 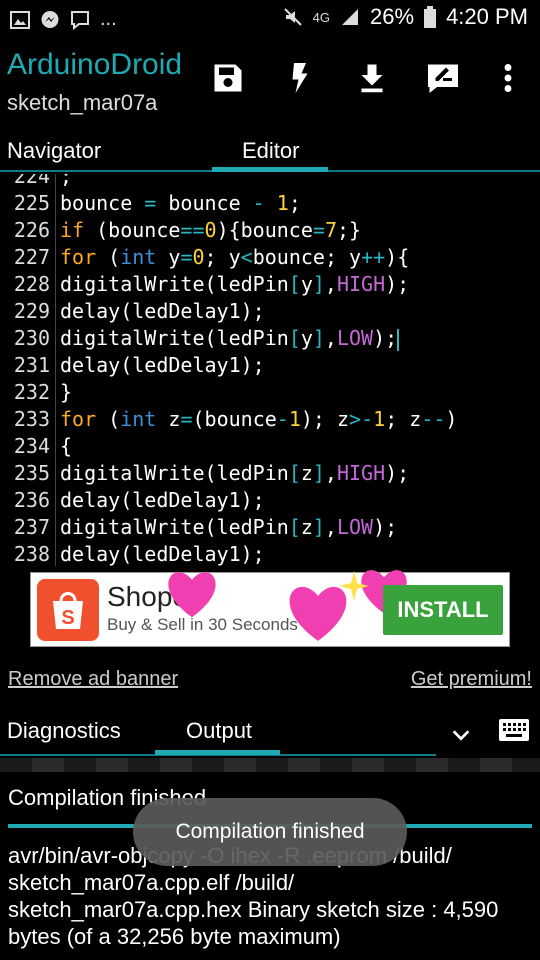 I want to click on save-icon, so click(x=228, y=78).